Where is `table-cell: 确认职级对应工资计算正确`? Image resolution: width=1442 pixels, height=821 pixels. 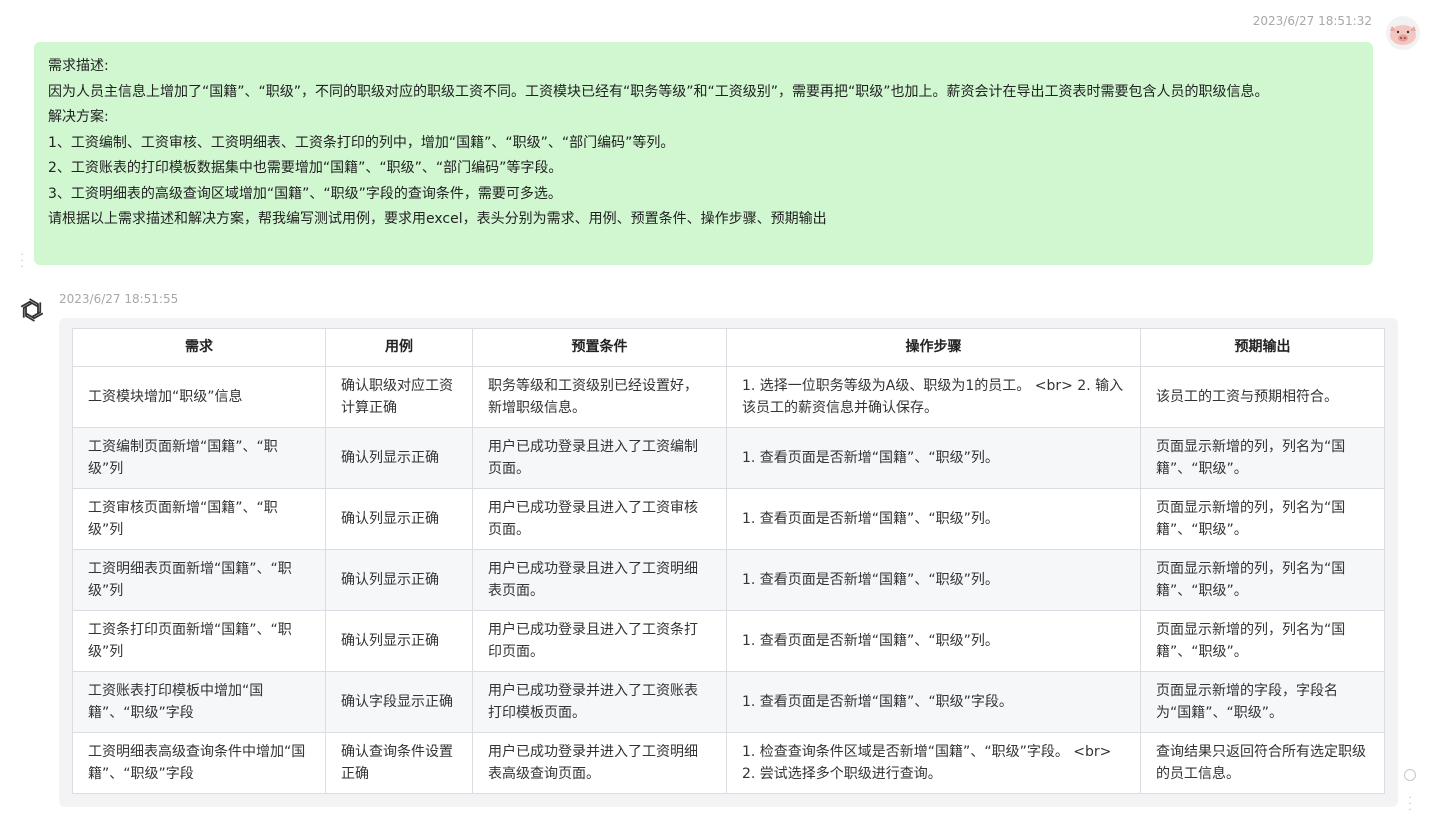 table-cell: 确认职级对应工资计算正确 is located at coordinates (399, 397).